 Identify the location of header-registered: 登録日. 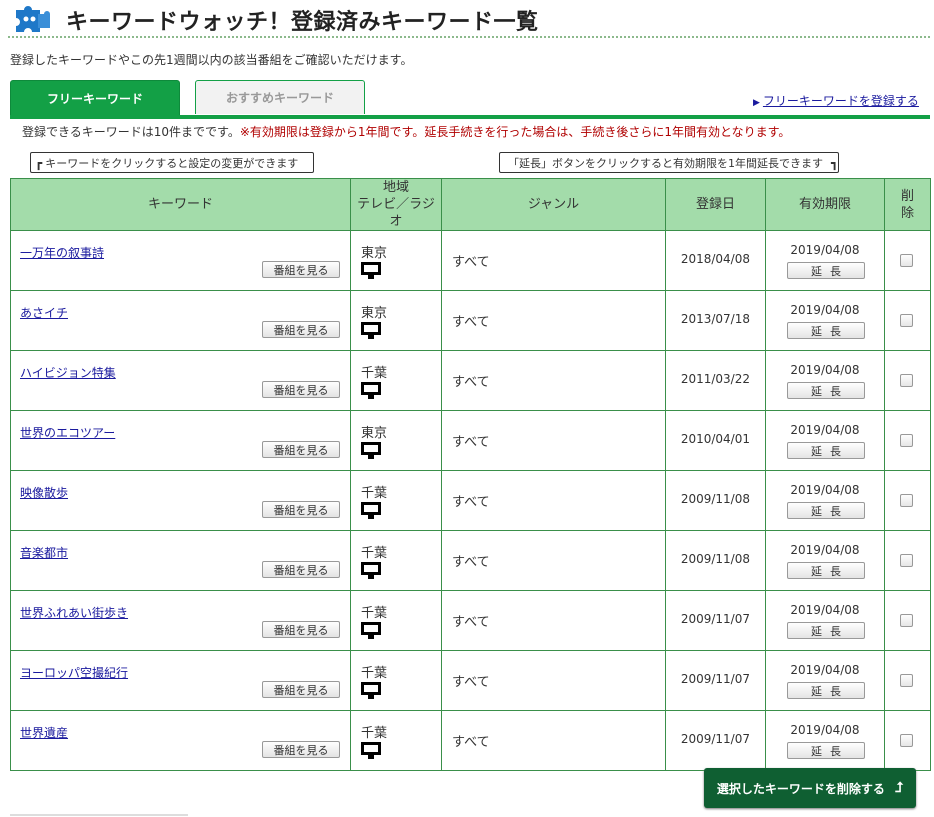
(715, 204).